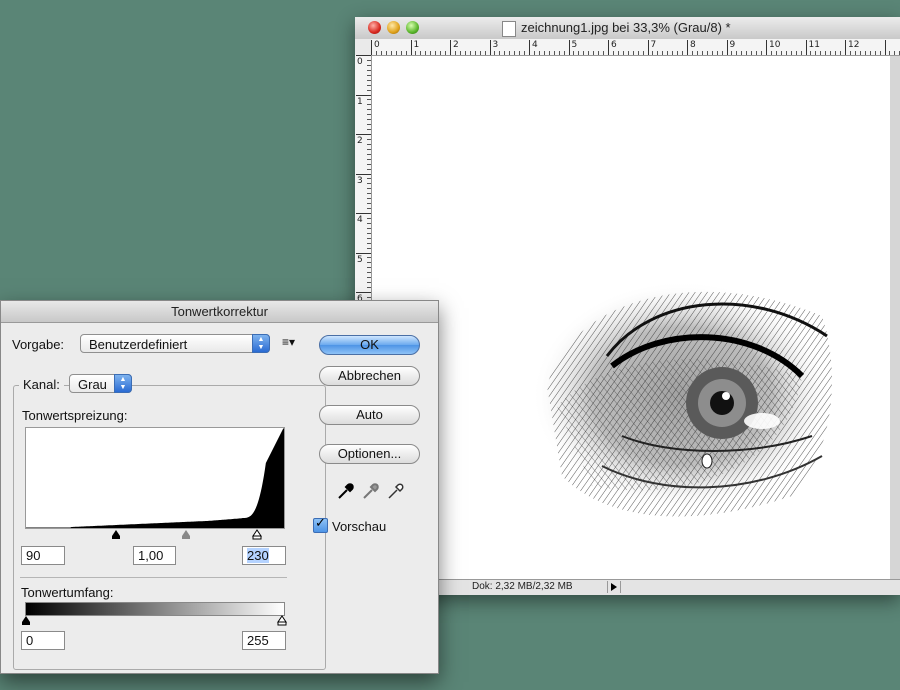  Describe the element at coordinates (732, 45) in the screenshot. I see `ruler-label: 9` at that location.